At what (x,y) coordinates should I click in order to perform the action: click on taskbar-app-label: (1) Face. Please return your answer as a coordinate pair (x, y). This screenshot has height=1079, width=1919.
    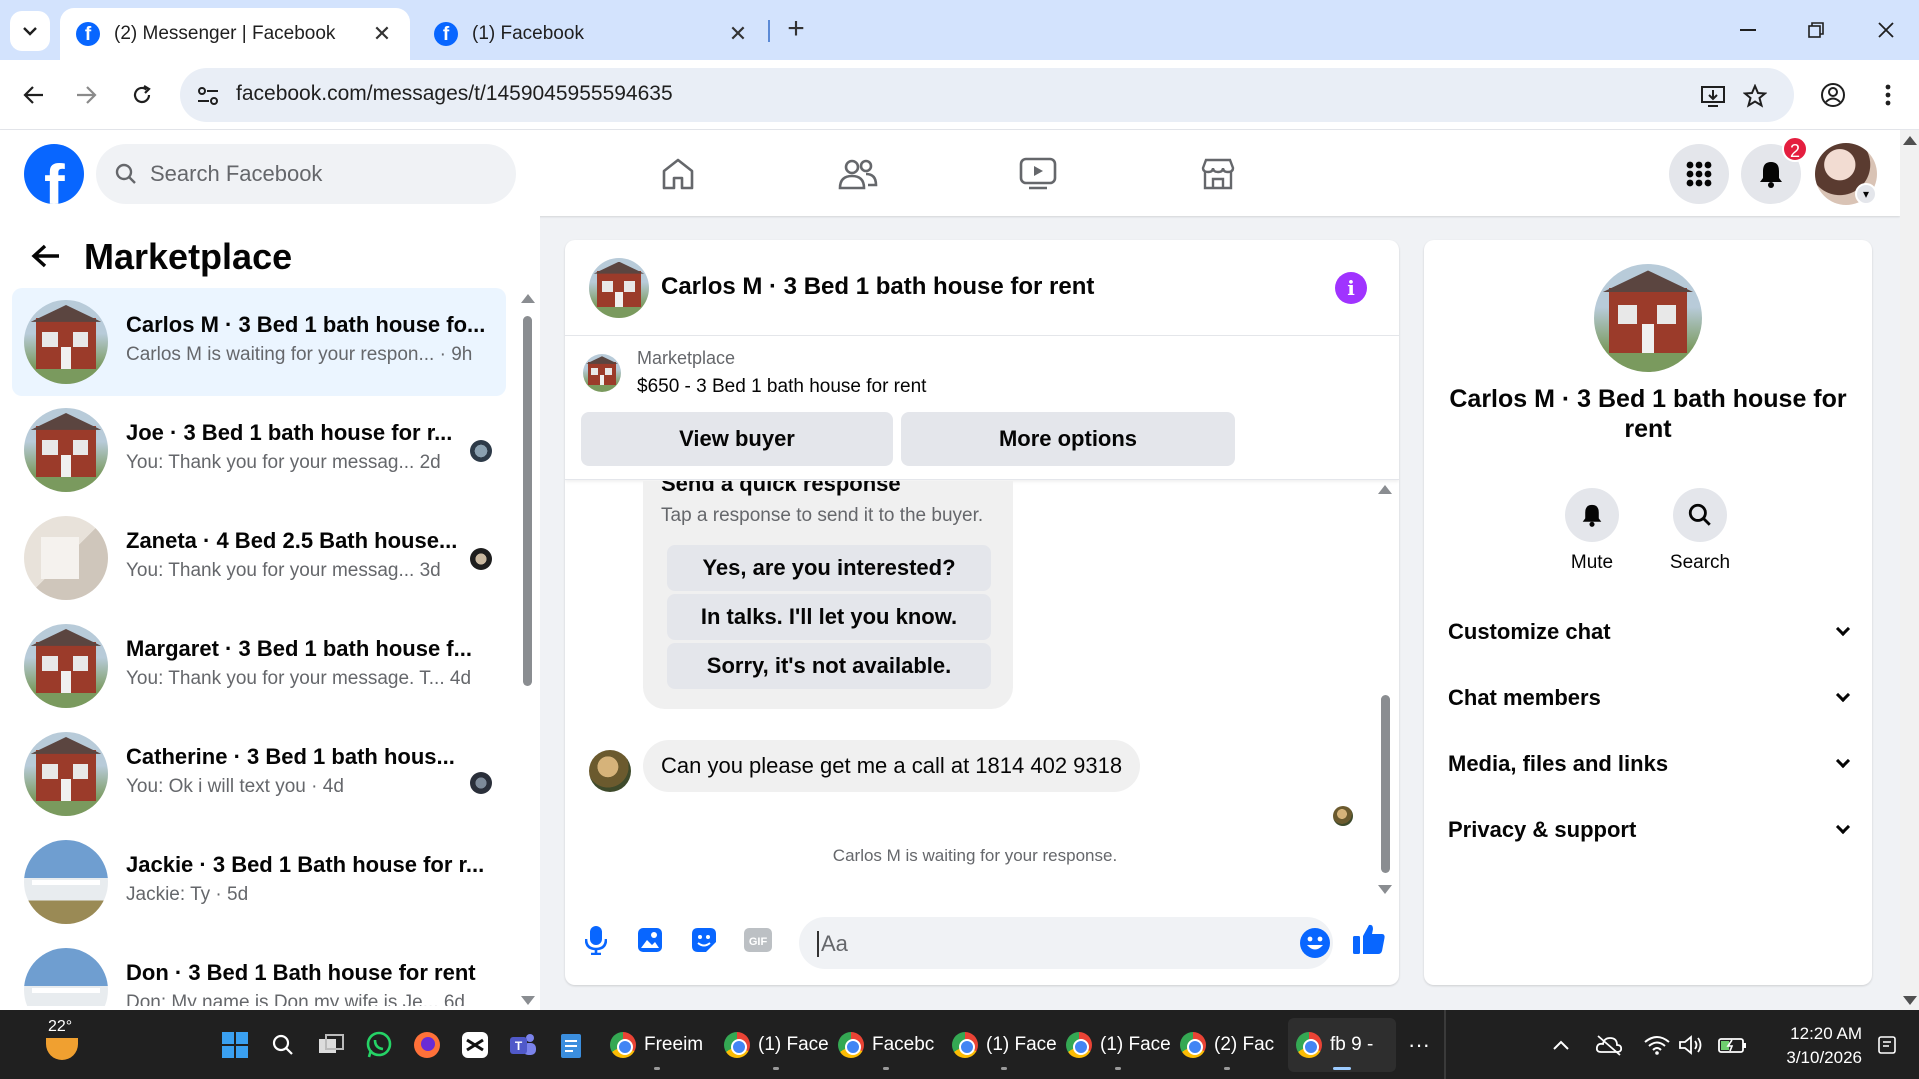
    Looking at the image, I should click on (793, 1044).